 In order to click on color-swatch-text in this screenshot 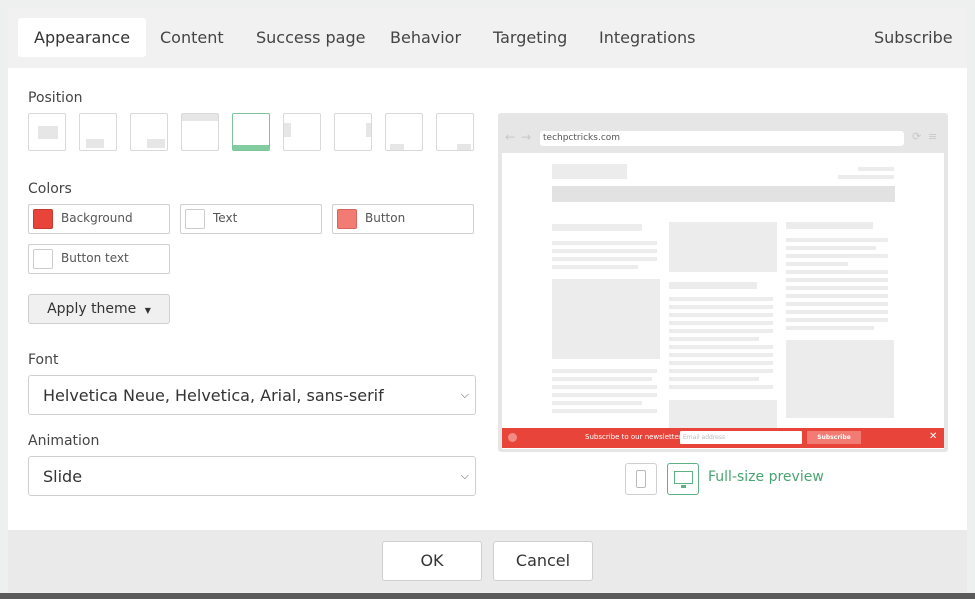, I will do `click(195, 219)`.